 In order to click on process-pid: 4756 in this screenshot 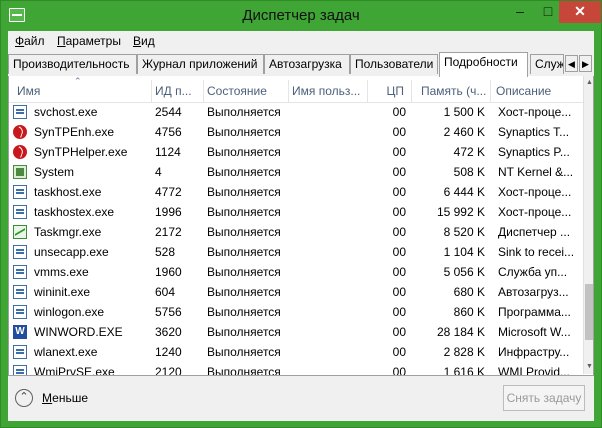, I will do `click(168, 132)`.